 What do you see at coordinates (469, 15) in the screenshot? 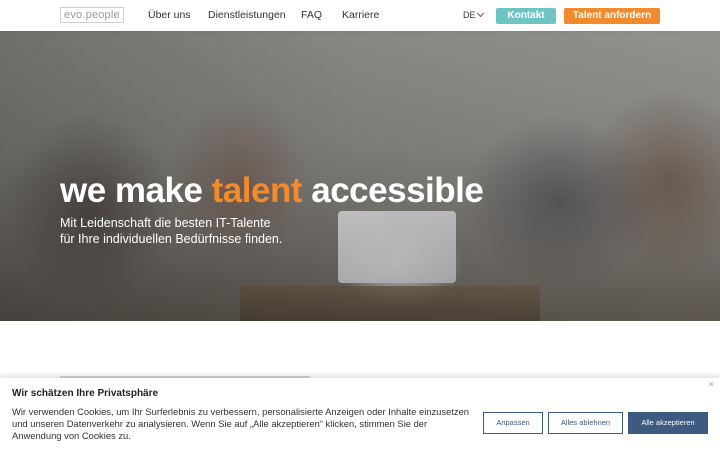
I see `language-label: DE` at bounding box center [469, 15].